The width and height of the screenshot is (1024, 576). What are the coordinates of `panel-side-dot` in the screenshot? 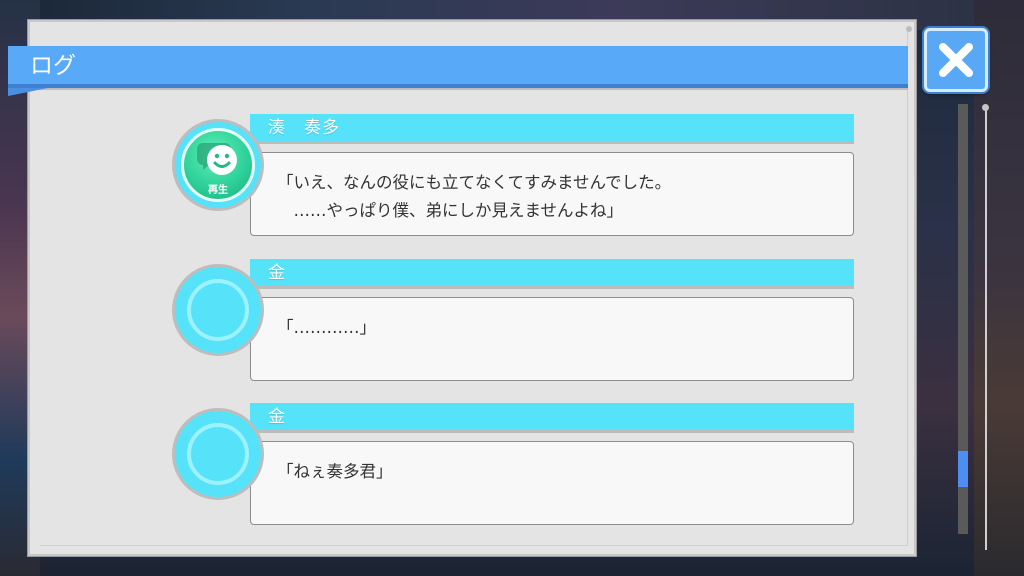 It's located at (985, 107).